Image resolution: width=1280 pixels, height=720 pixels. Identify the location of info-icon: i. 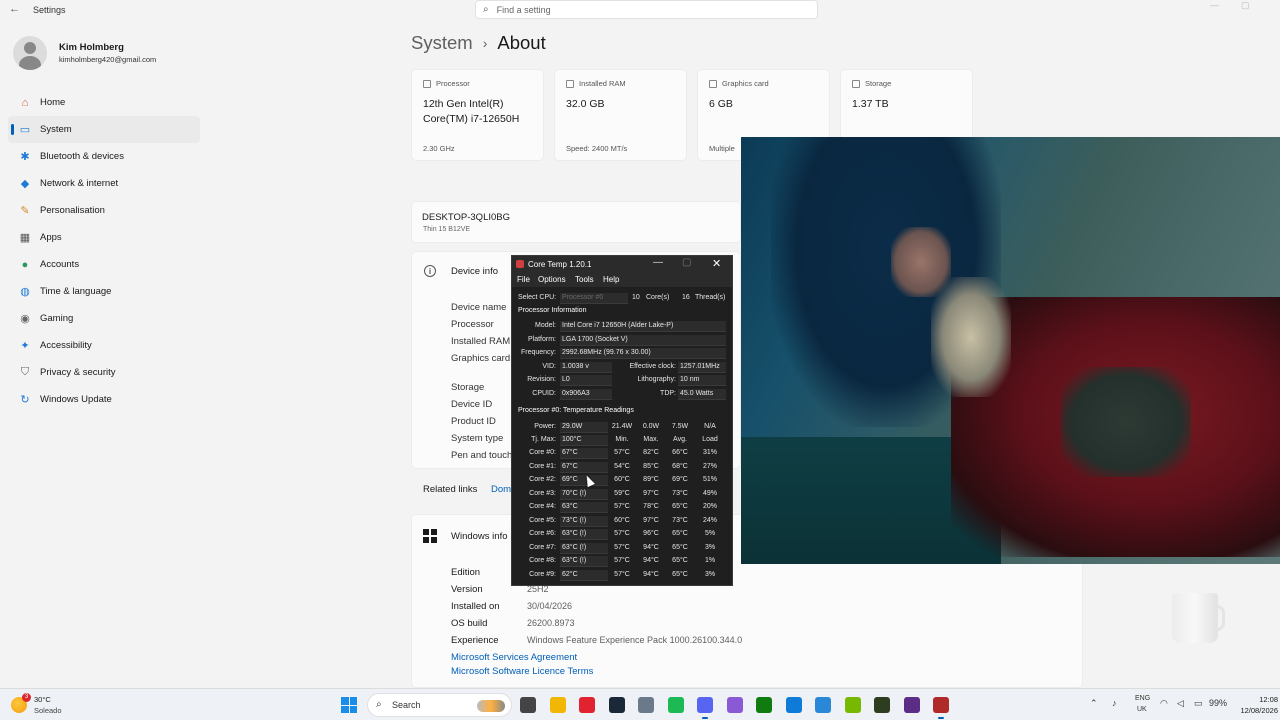
(430, 271).